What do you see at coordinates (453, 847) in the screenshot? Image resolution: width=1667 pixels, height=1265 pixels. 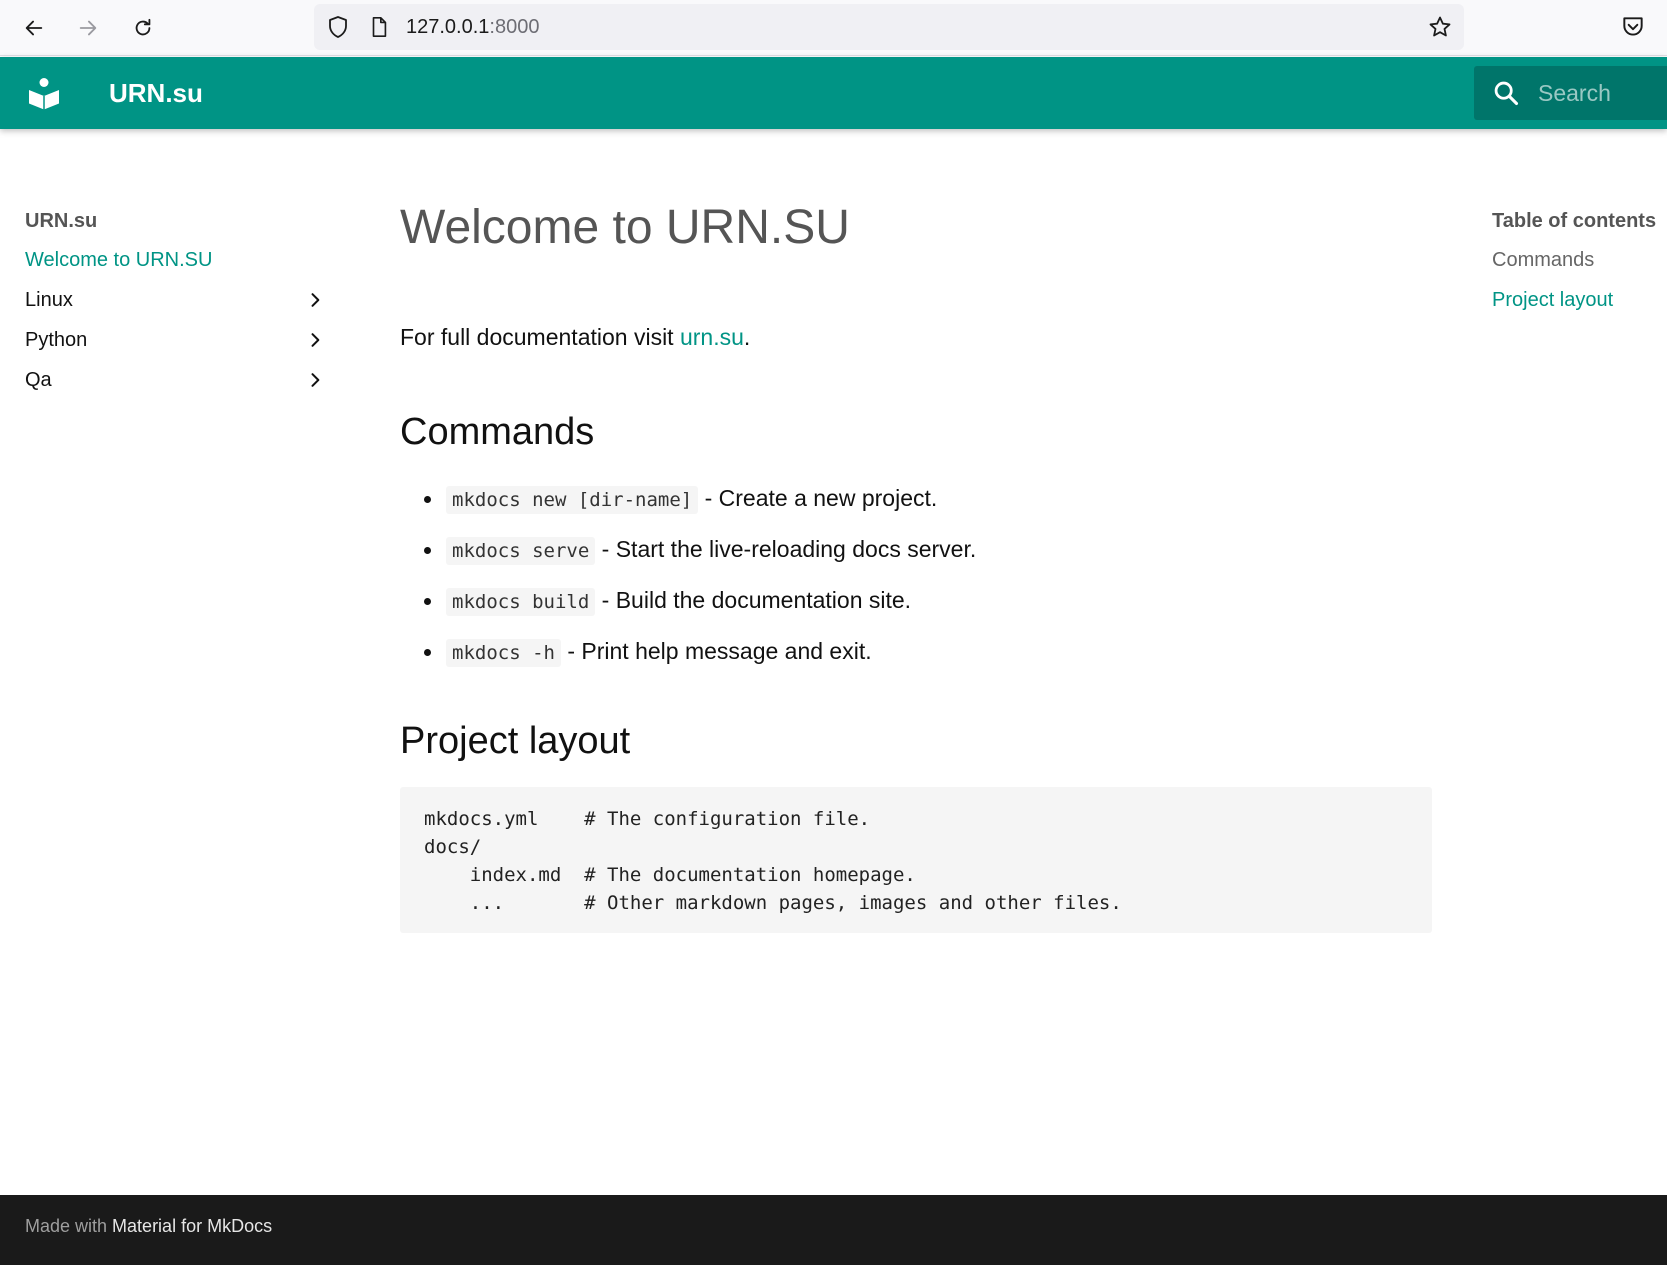 I see `code-line: docs/` at bounding box center [453, 847].